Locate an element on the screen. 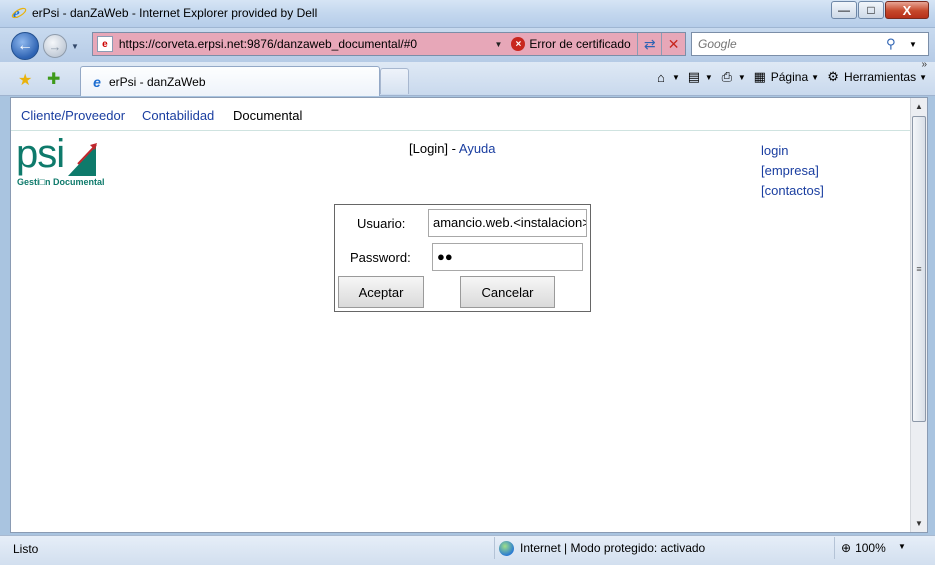  help-link: Ayuda is located at coordinates (477, 148).